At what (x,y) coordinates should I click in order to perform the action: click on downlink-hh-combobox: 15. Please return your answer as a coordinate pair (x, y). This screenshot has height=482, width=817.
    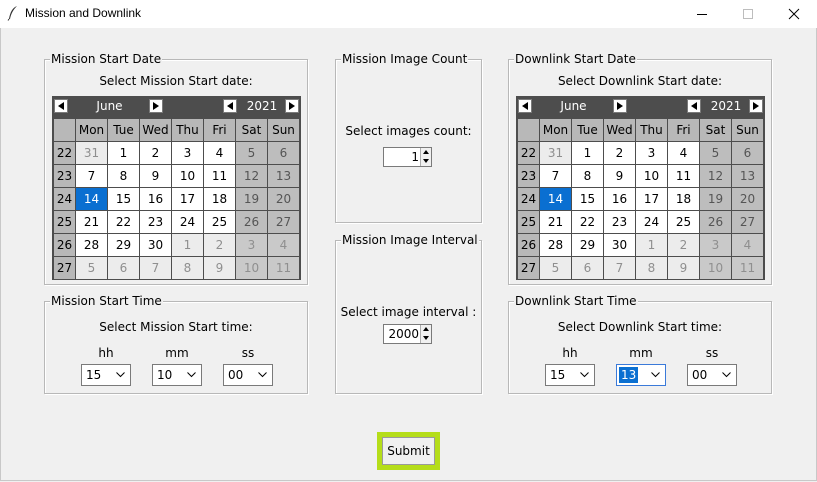
    Looking at the image, I should click on (570, 375).